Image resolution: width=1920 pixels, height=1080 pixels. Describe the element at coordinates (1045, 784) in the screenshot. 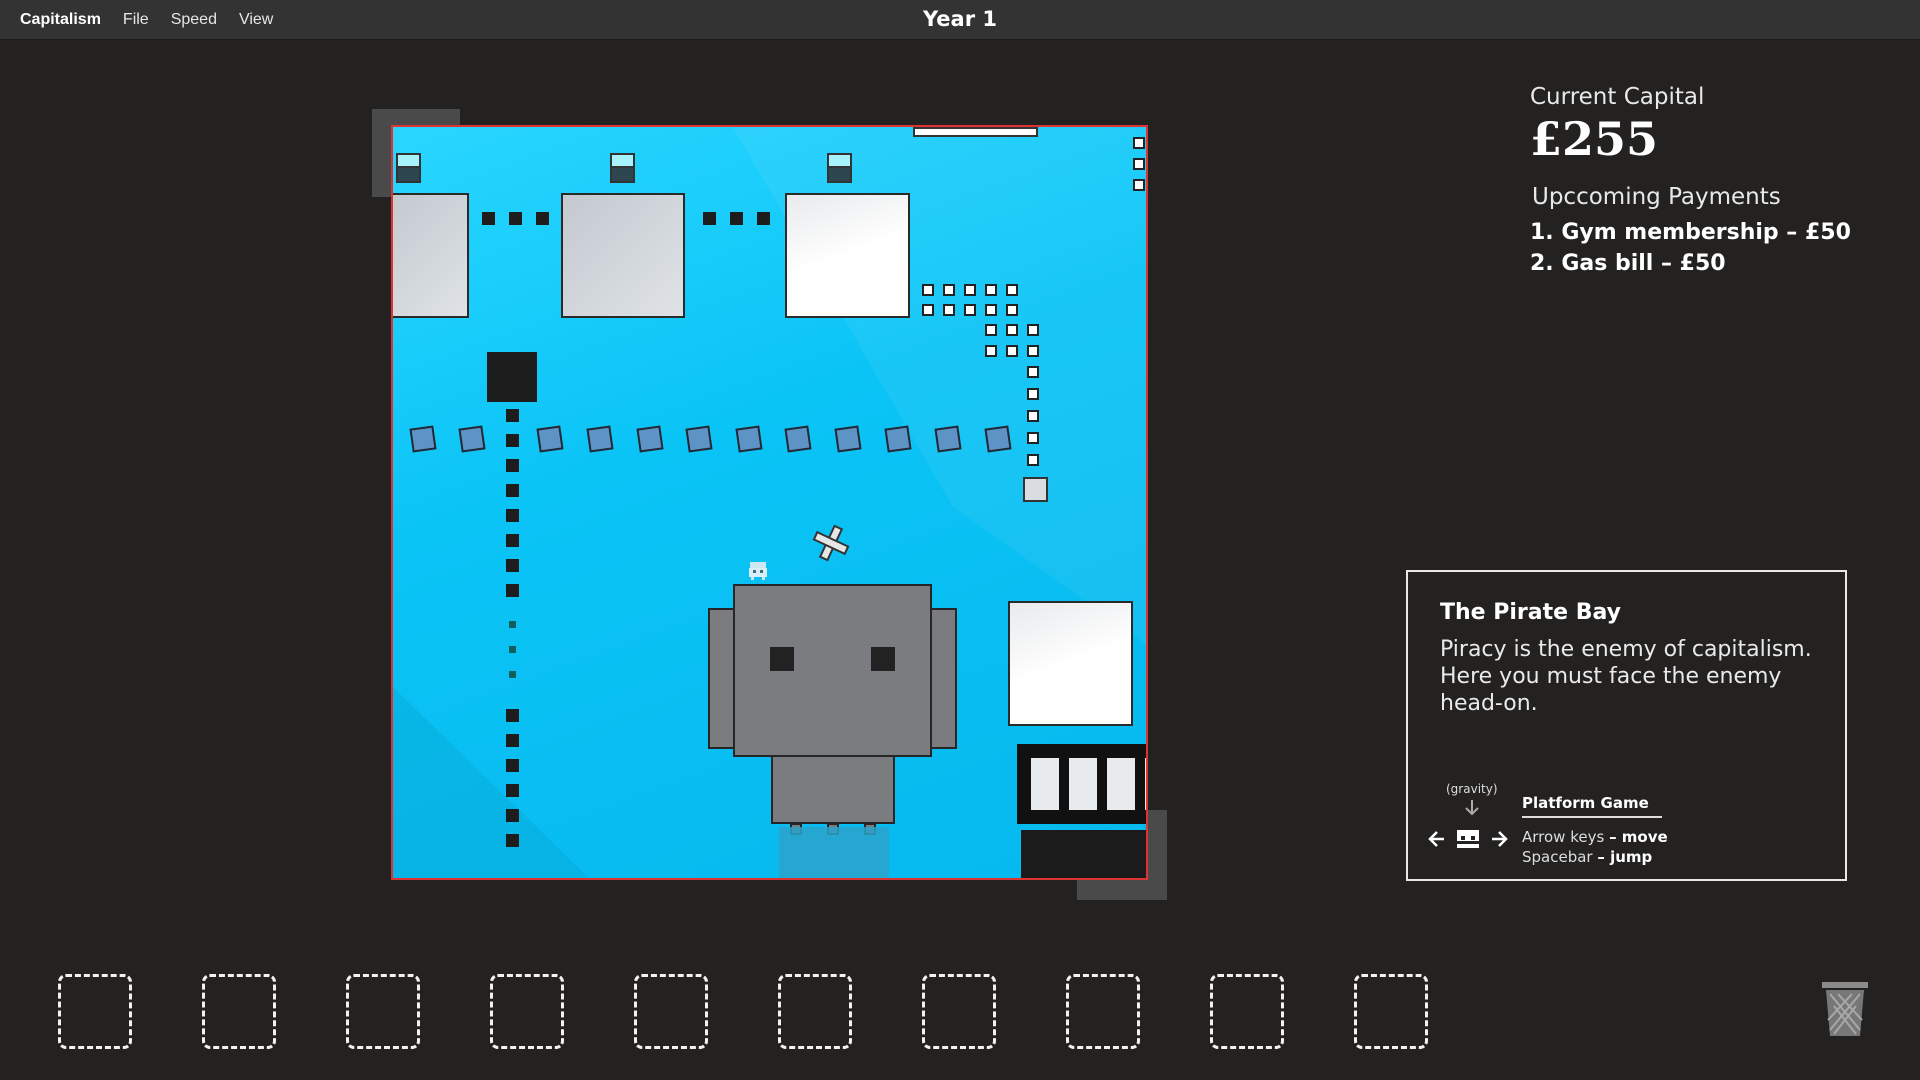

I see `stripe` at that location.